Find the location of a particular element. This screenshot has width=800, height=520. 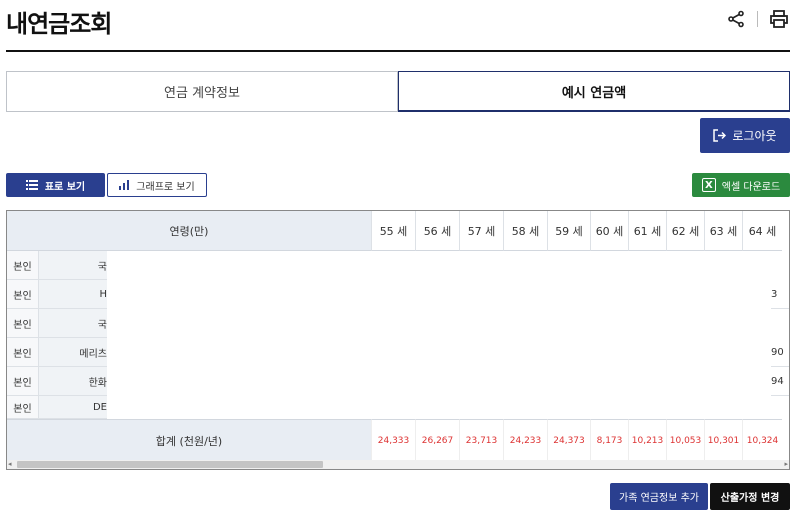

total-cell: 24,373 is located at coordinates (568, 440).